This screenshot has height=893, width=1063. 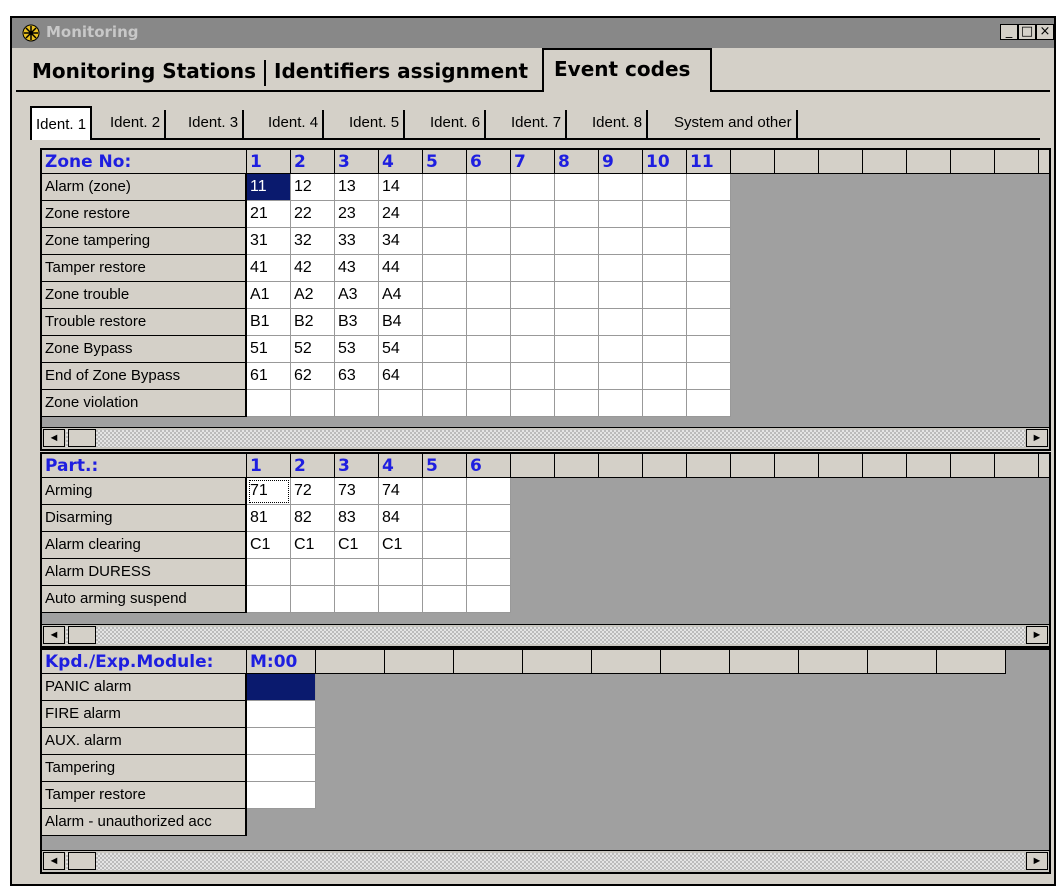 I want to click on event-code-cell: 12, so click(x=313, y=187).